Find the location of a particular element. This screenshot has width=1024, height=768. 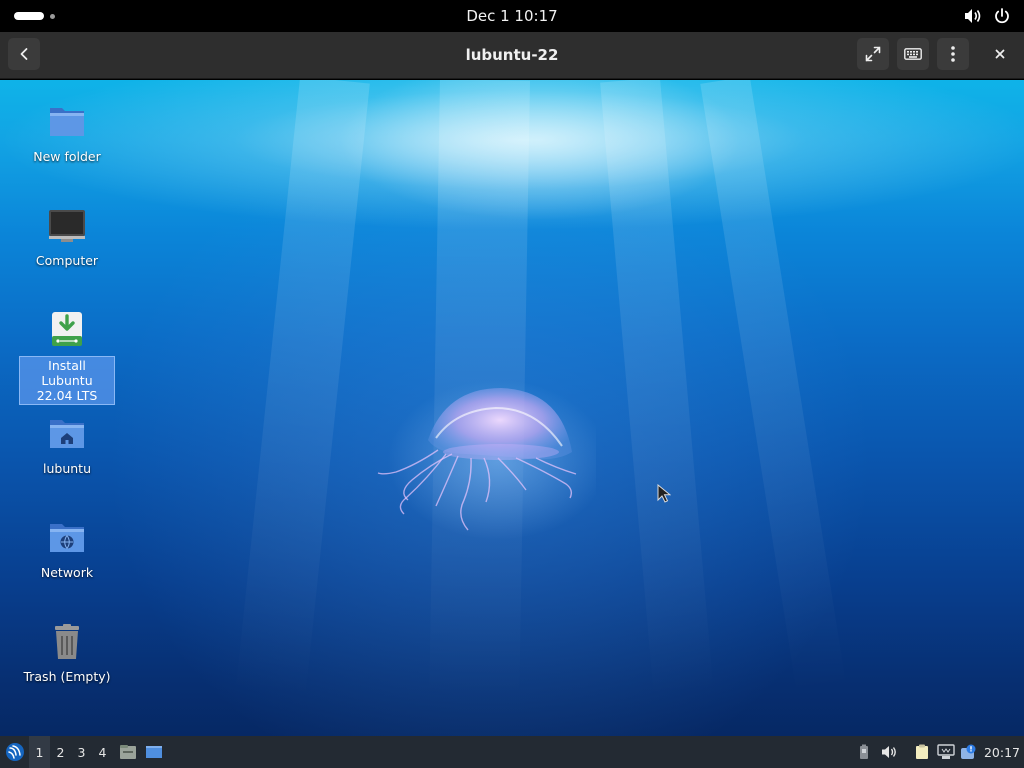

workspace-3: 3 is located at coordinates (81, 752).